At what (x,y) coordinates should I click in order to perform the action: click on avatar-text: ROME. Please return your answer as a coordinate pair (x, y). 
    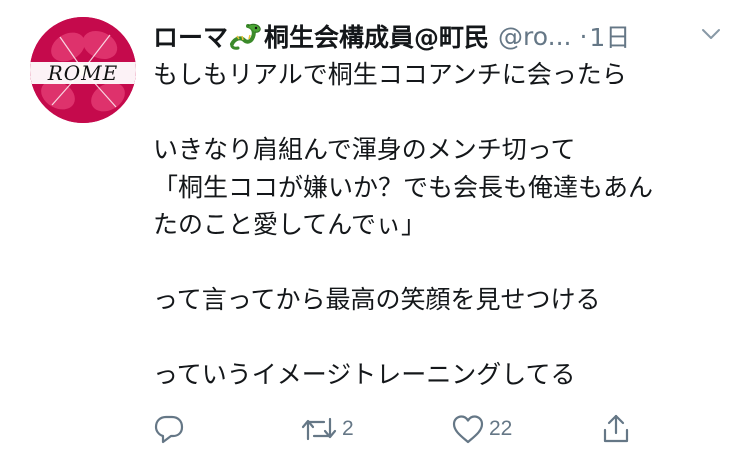
    Looking at the image, I should click on (83, 73).